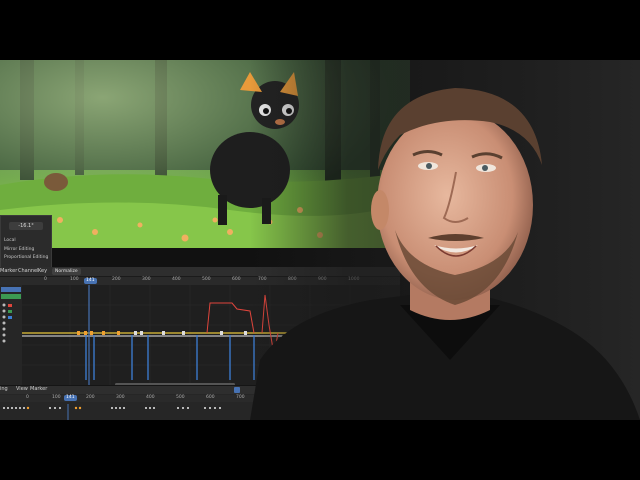  Describe the element at coordinates (26, 226) in the screenshot. I see `rotation-value-field: -16.1°` at that location.